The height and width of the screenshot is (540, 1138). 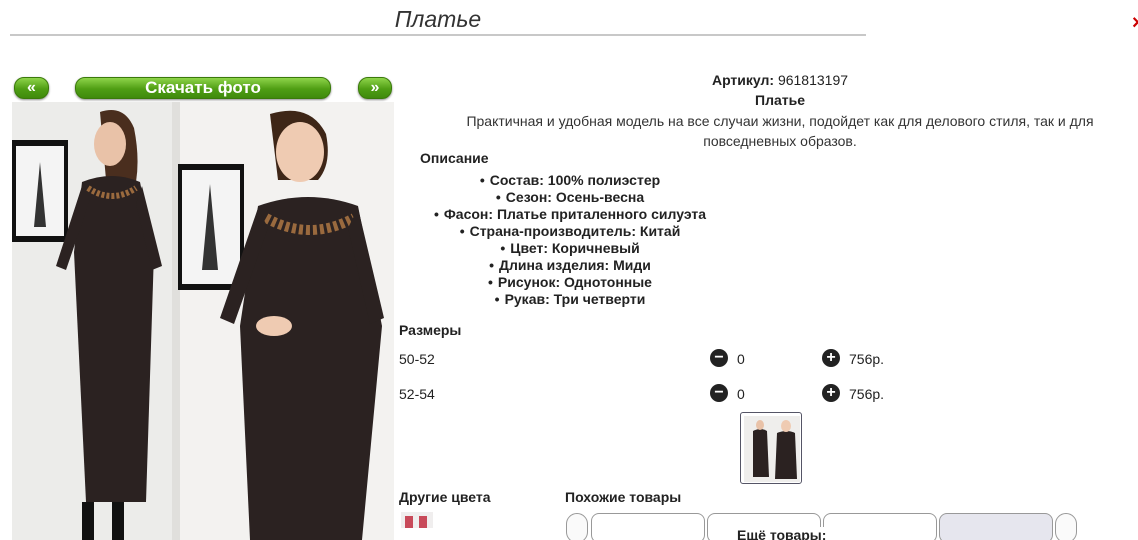 I want to click on article-value: 961813197, so click(x=813, y=80).